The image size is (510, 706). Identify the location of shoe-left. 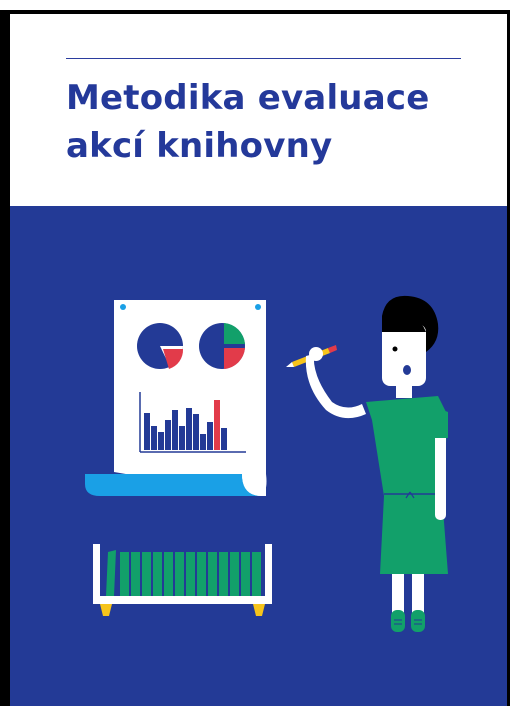
(398, 621).